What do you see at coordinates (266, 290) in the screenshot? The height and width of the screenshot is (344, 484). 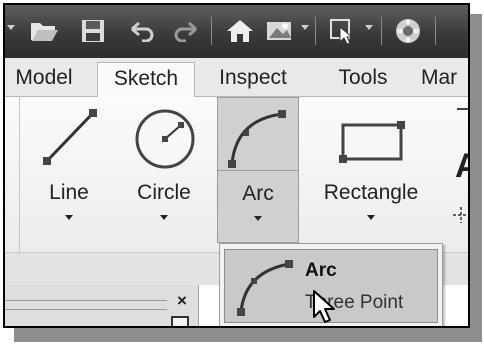 I see `three-point-arc-icon` at bounding box center [266, 290].